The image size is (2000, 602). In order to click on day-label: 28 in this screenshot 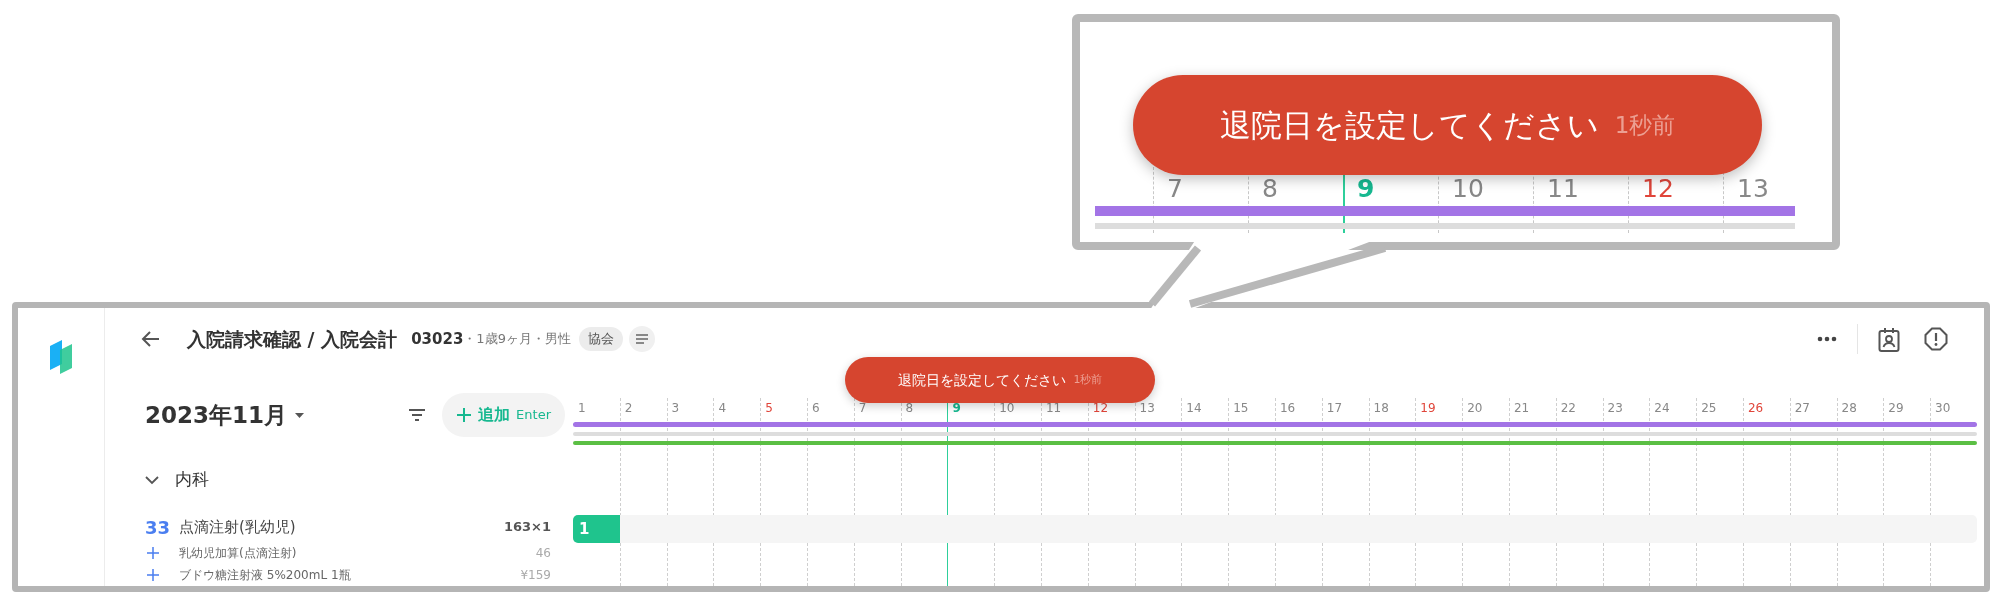, I will do `click(1849, 408)`.